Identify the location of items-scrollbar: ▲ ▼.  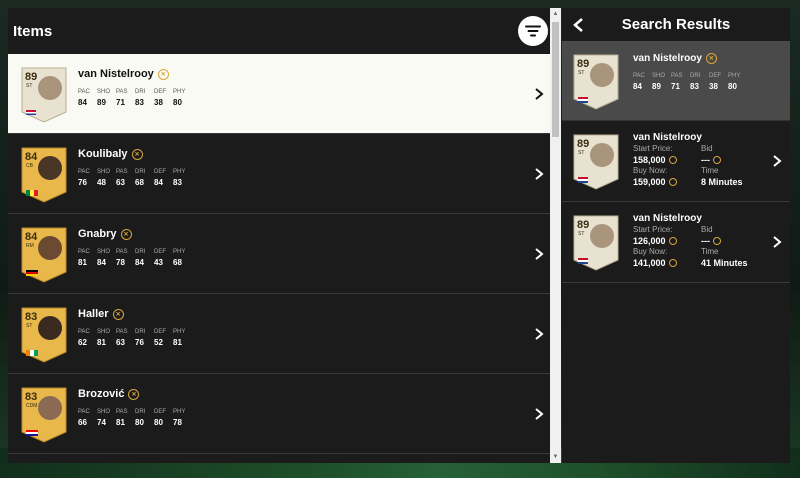
(555, 235).